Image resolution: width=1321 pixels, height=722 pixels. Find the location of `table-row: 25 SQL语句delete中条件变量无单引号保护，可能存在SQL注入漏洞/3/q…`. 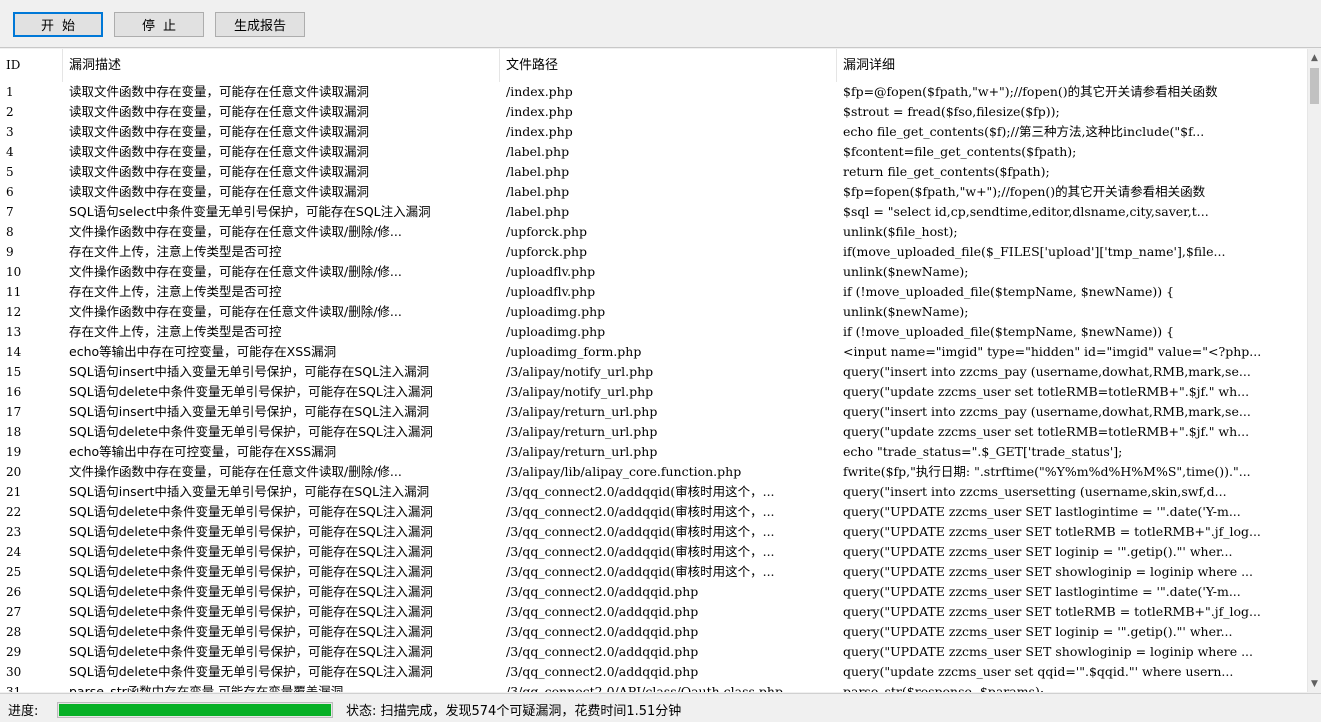

table-row: 25 SQL语句delete中条件变量无单引号保护，可能存在SQL注入漏洞/3/q… is located at coordinates (653, 572).